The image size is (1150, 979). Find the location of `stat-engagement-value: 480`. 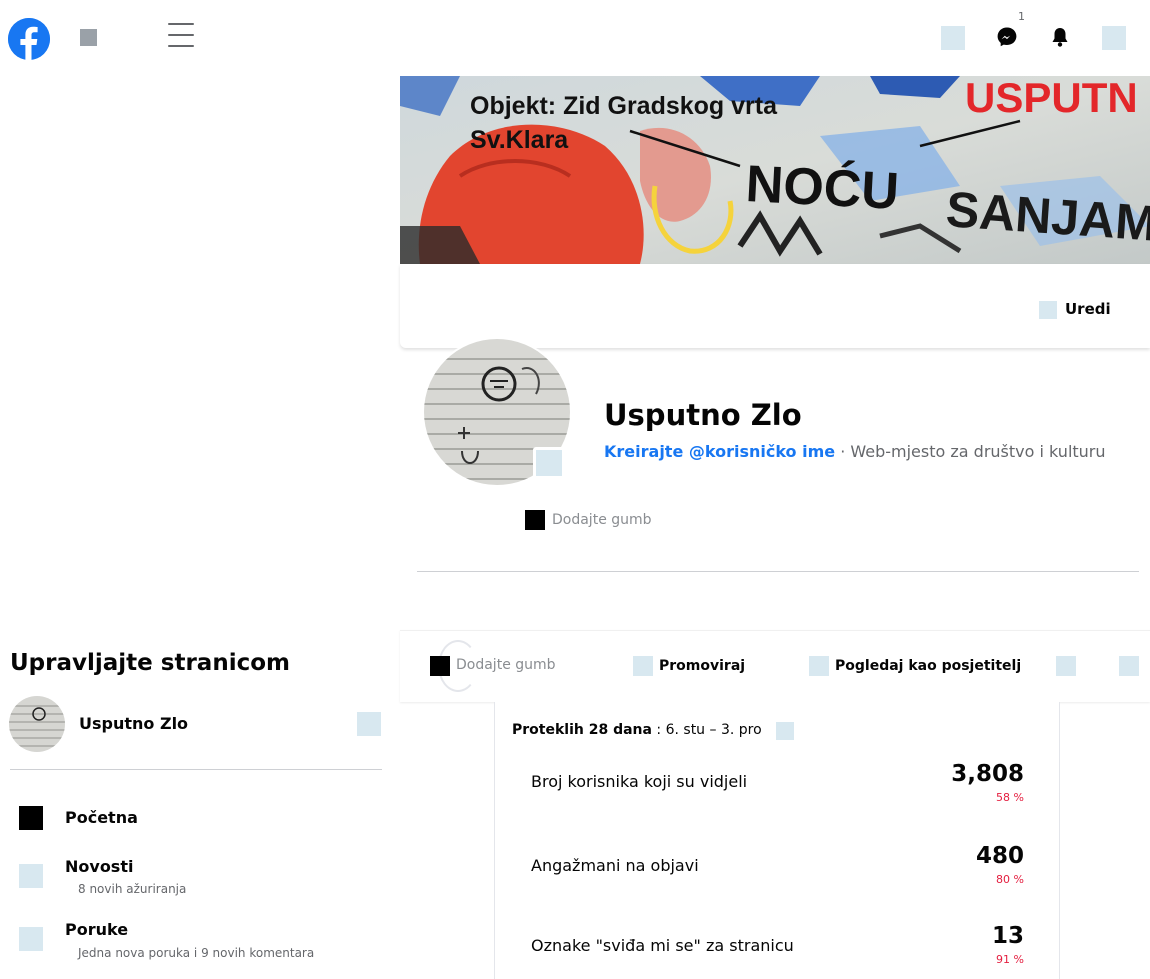

stat-engagement-value: 480 is located at coordinates (954, 856).